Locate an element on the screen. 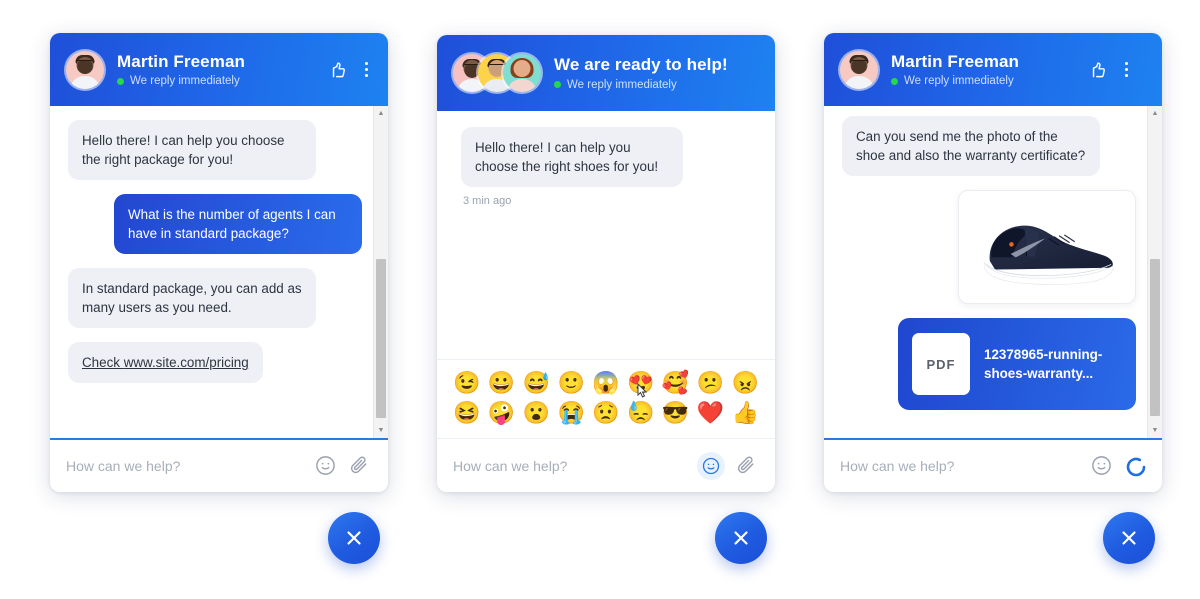 The height and width of the screenshot is (599, 1200). emoji-picker: 😉 😀 😅 🙂 😱 😍 🥰 😕 😠 😆 🤪 😮 😭 😟 😓 😎 ❤️ 👍 is located at coordinates (606, 398).